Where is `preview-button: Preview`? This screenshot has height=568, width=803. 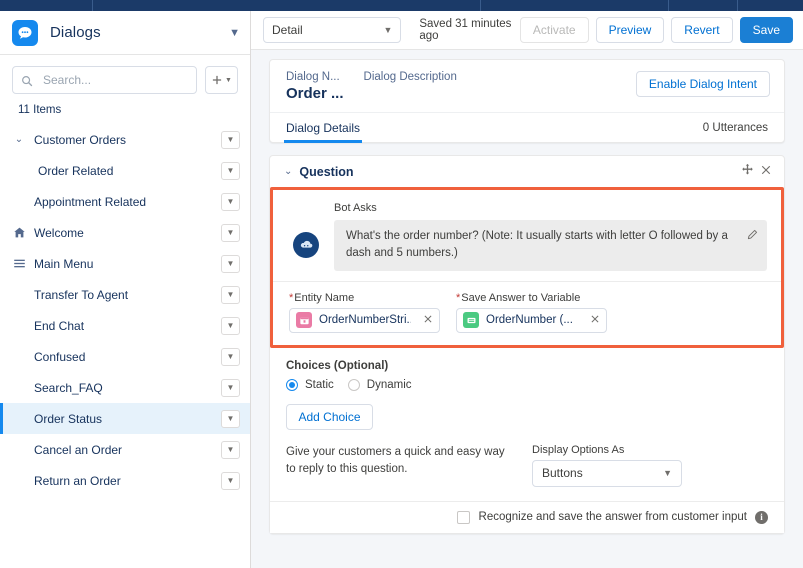 preview-button: Preview is located at coordinates (630, 30).